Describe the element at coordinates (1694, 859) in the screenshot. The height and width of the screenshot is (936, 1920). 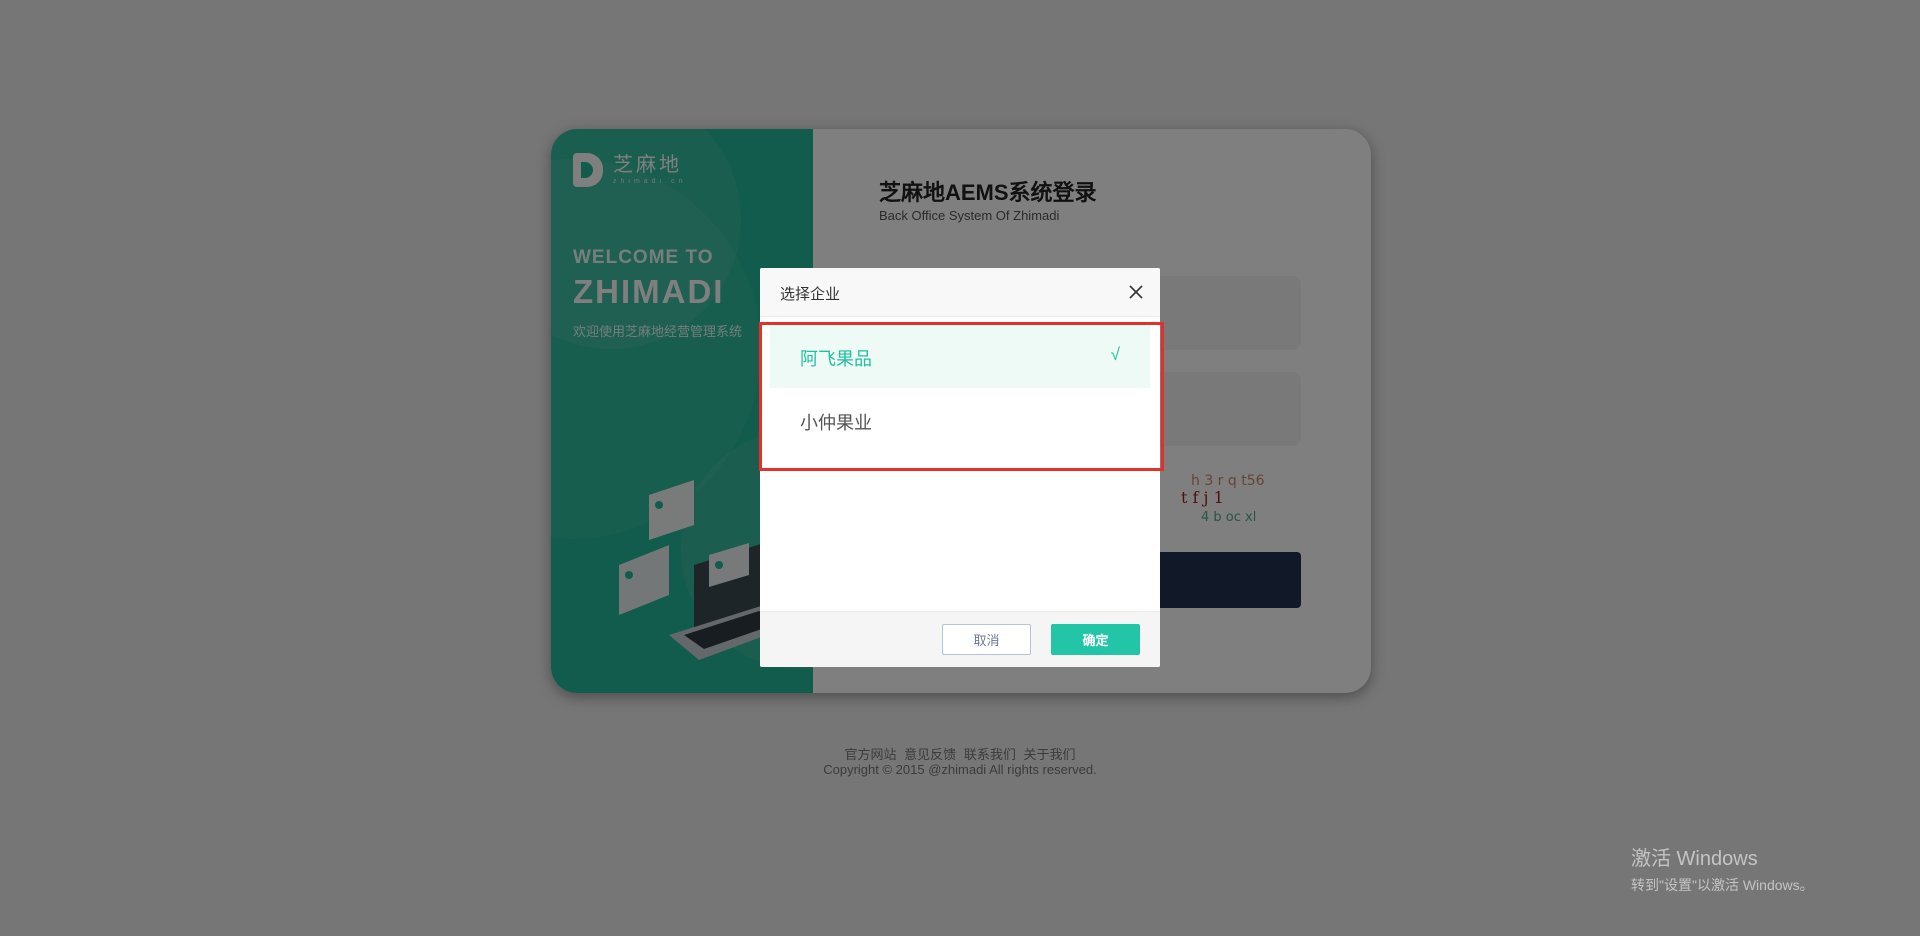
I see `watermark-title: 激活 Windows` at that location.